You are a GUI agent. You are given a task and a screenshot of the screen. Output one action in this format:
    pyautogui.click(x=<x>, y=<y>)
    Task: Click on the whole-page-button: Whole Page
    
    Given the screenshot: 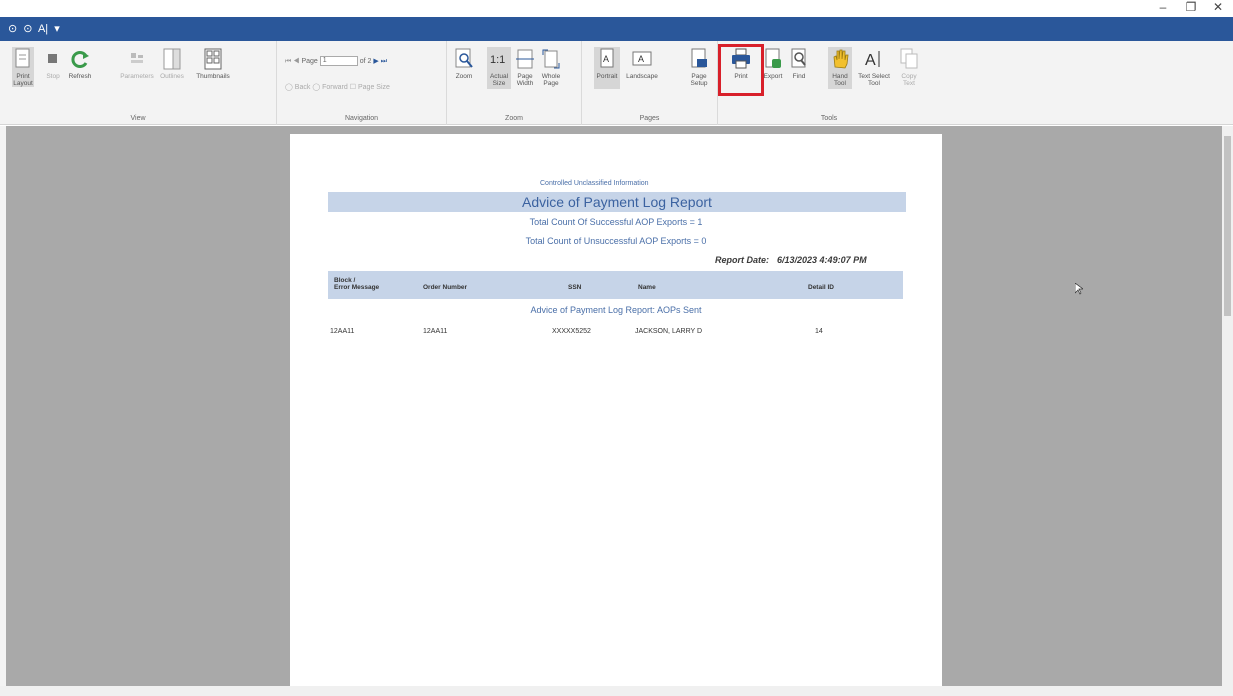 What is the action you would take?
    pyautogui.click(x=551, y=67)
    